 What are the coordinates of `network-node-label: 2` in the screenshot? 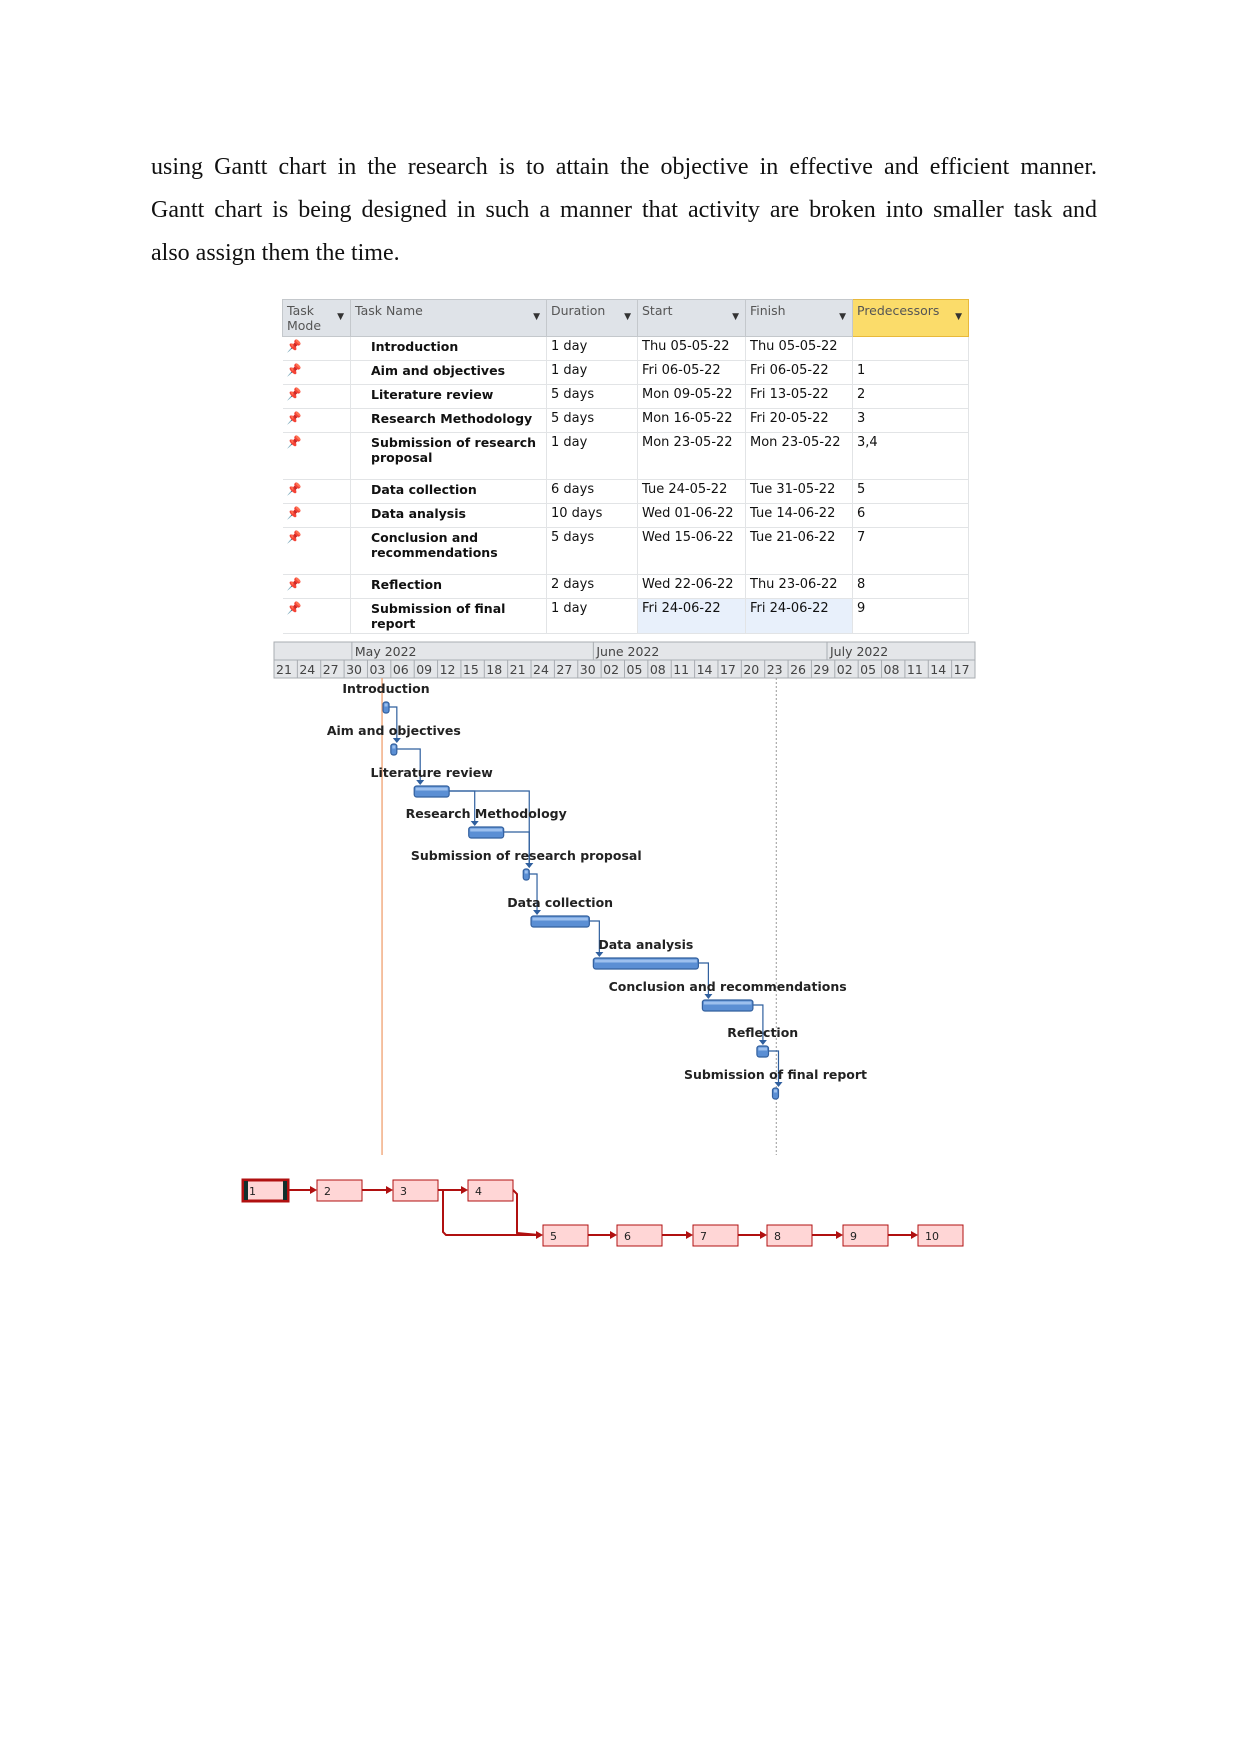 It's located at (327, 1191).